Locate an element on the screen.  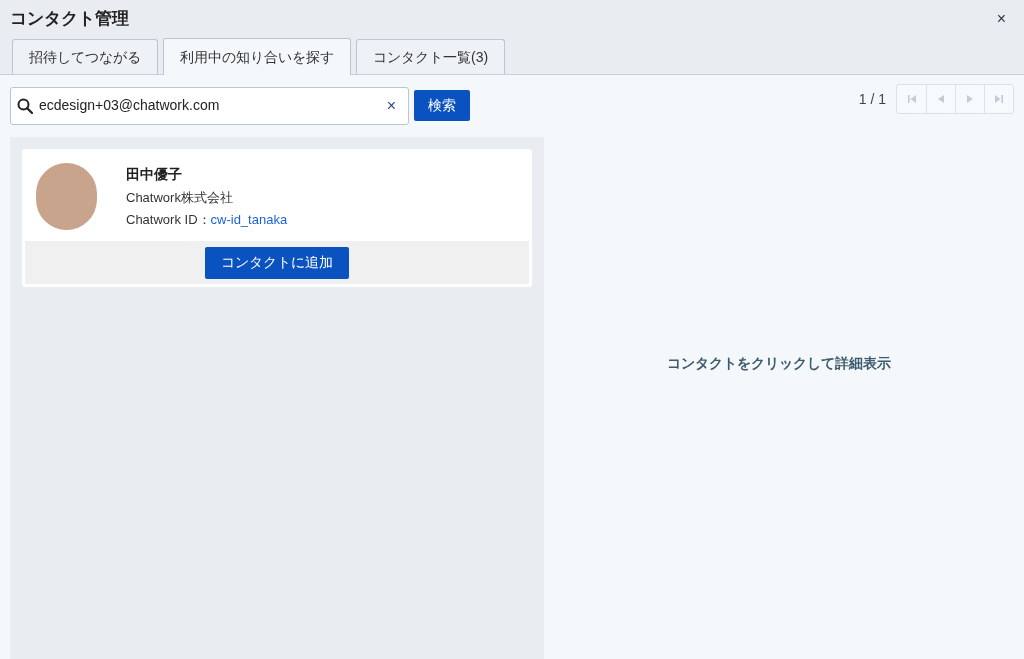
chatwork-id-link: cw-id_tanaka is located at coordinates (249, 220).